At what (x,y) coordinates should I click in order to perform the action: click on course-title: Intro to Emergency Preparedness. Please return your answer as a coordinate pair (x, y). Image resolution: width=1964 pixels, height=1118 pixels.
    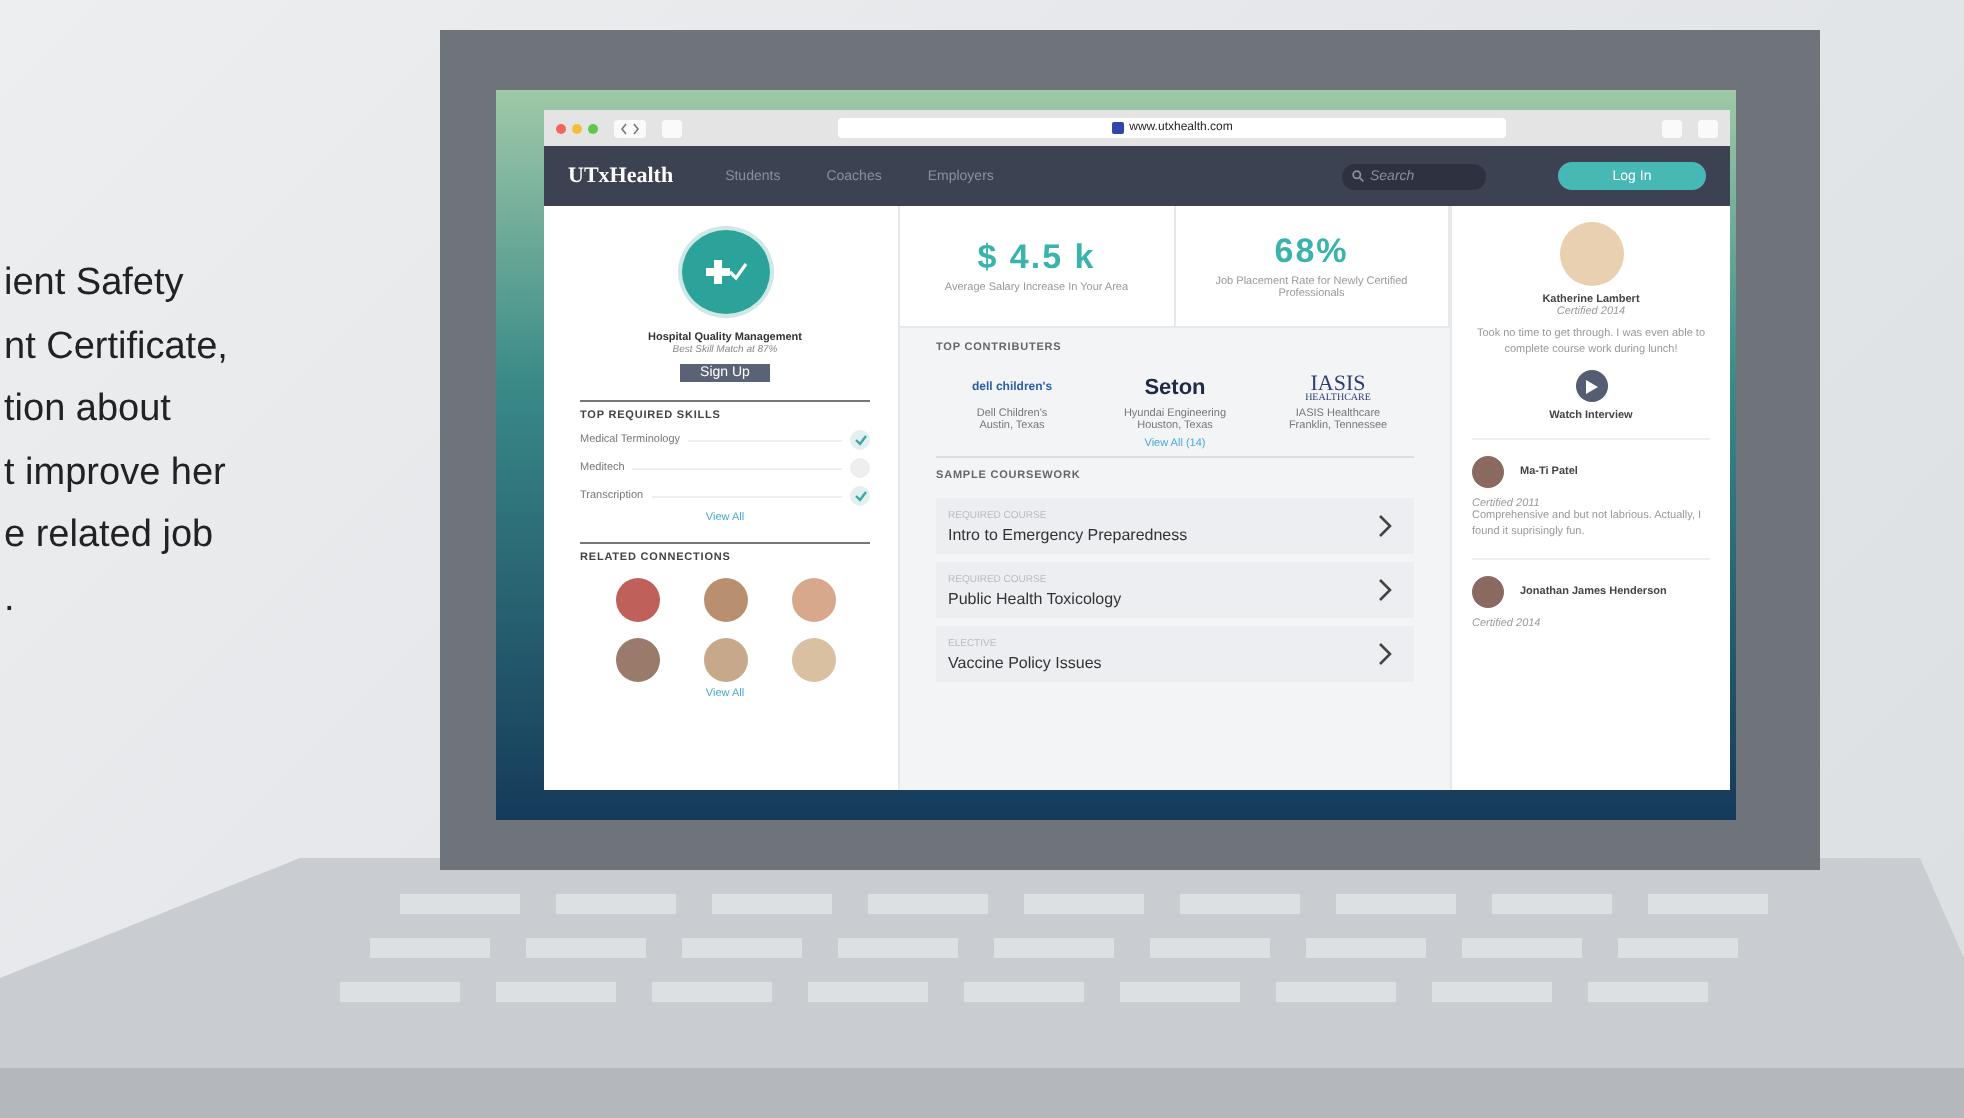
    Looking at the image, I should click on (1068, 534).